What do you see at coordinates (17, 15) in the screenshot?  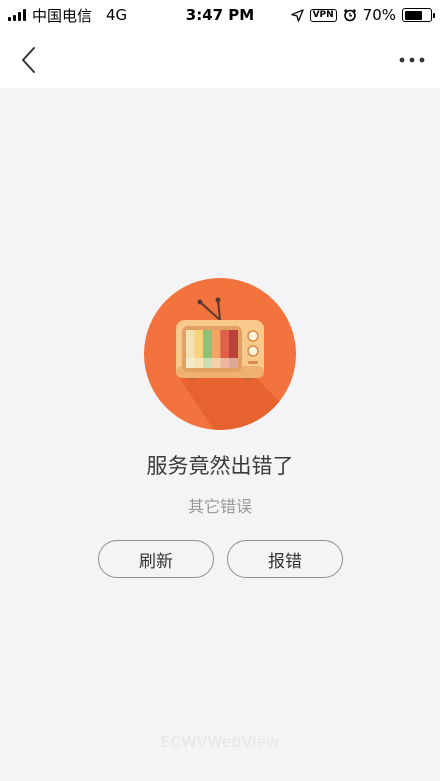 I see `signal-strength-icon` at bounding box center [17, 15].